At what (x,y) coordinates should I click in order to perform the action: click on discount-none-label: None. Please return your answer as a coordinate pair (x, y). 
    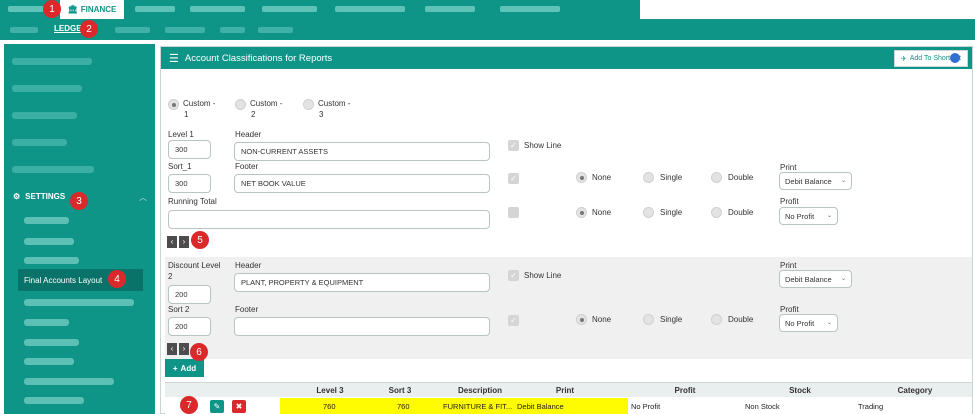
    Looking at the image, I should click on (602, 319).